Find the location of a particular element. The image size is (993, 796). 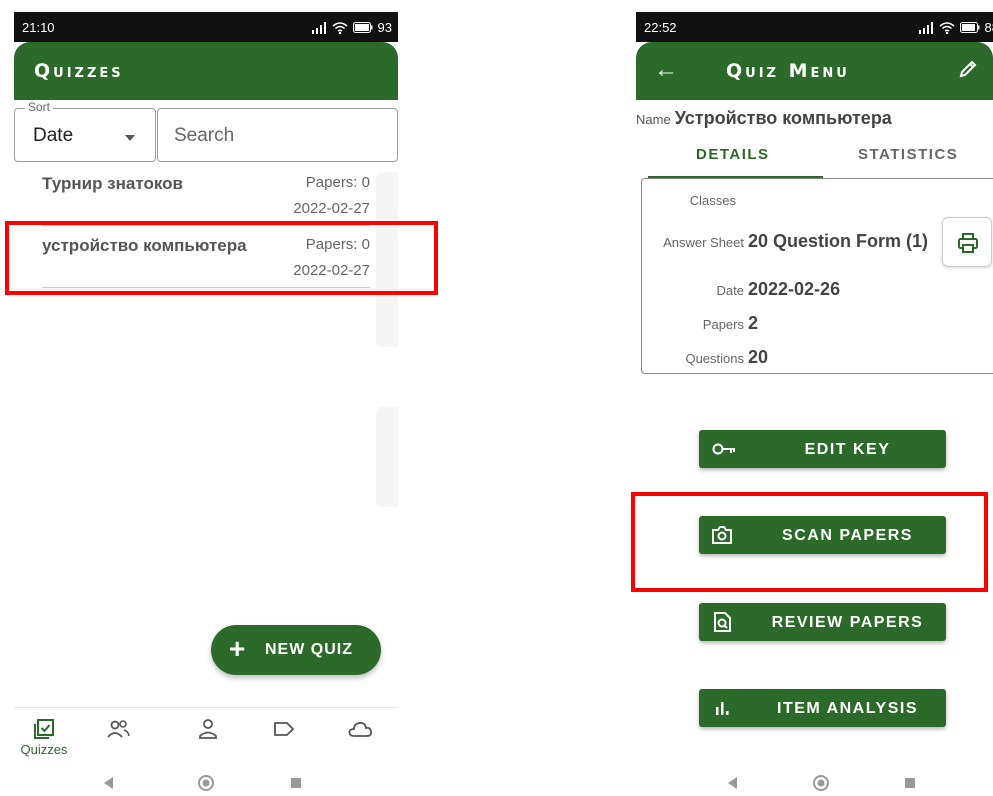

item-analysis-button: ITEM ANALYSIS is located at coordinates (822, 708).